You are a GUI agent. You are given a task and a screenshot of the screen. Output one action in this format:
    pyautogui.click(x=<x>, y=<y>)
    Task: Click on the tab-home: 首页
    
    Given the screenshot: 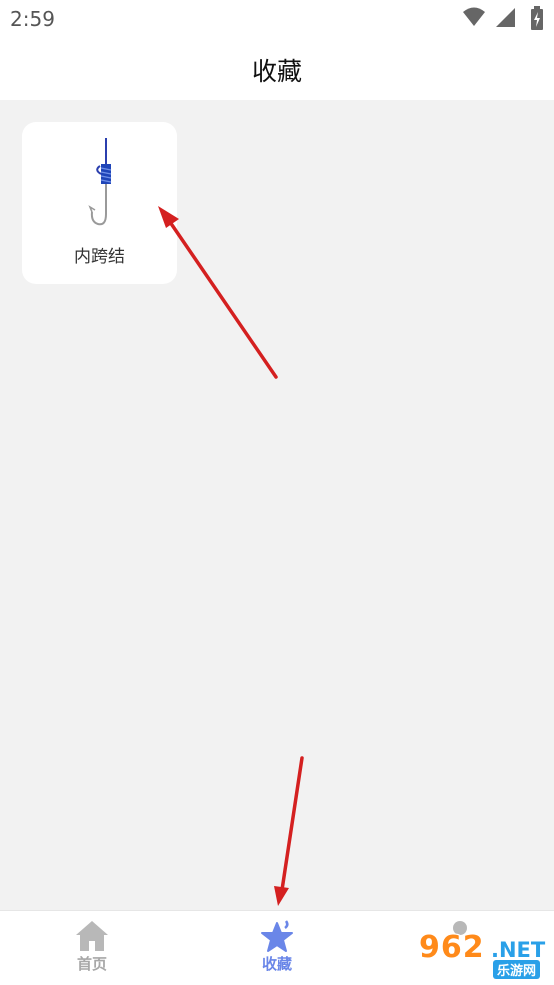 What is the action you would take?
    pyautogui.click(x=92, y=948)
    